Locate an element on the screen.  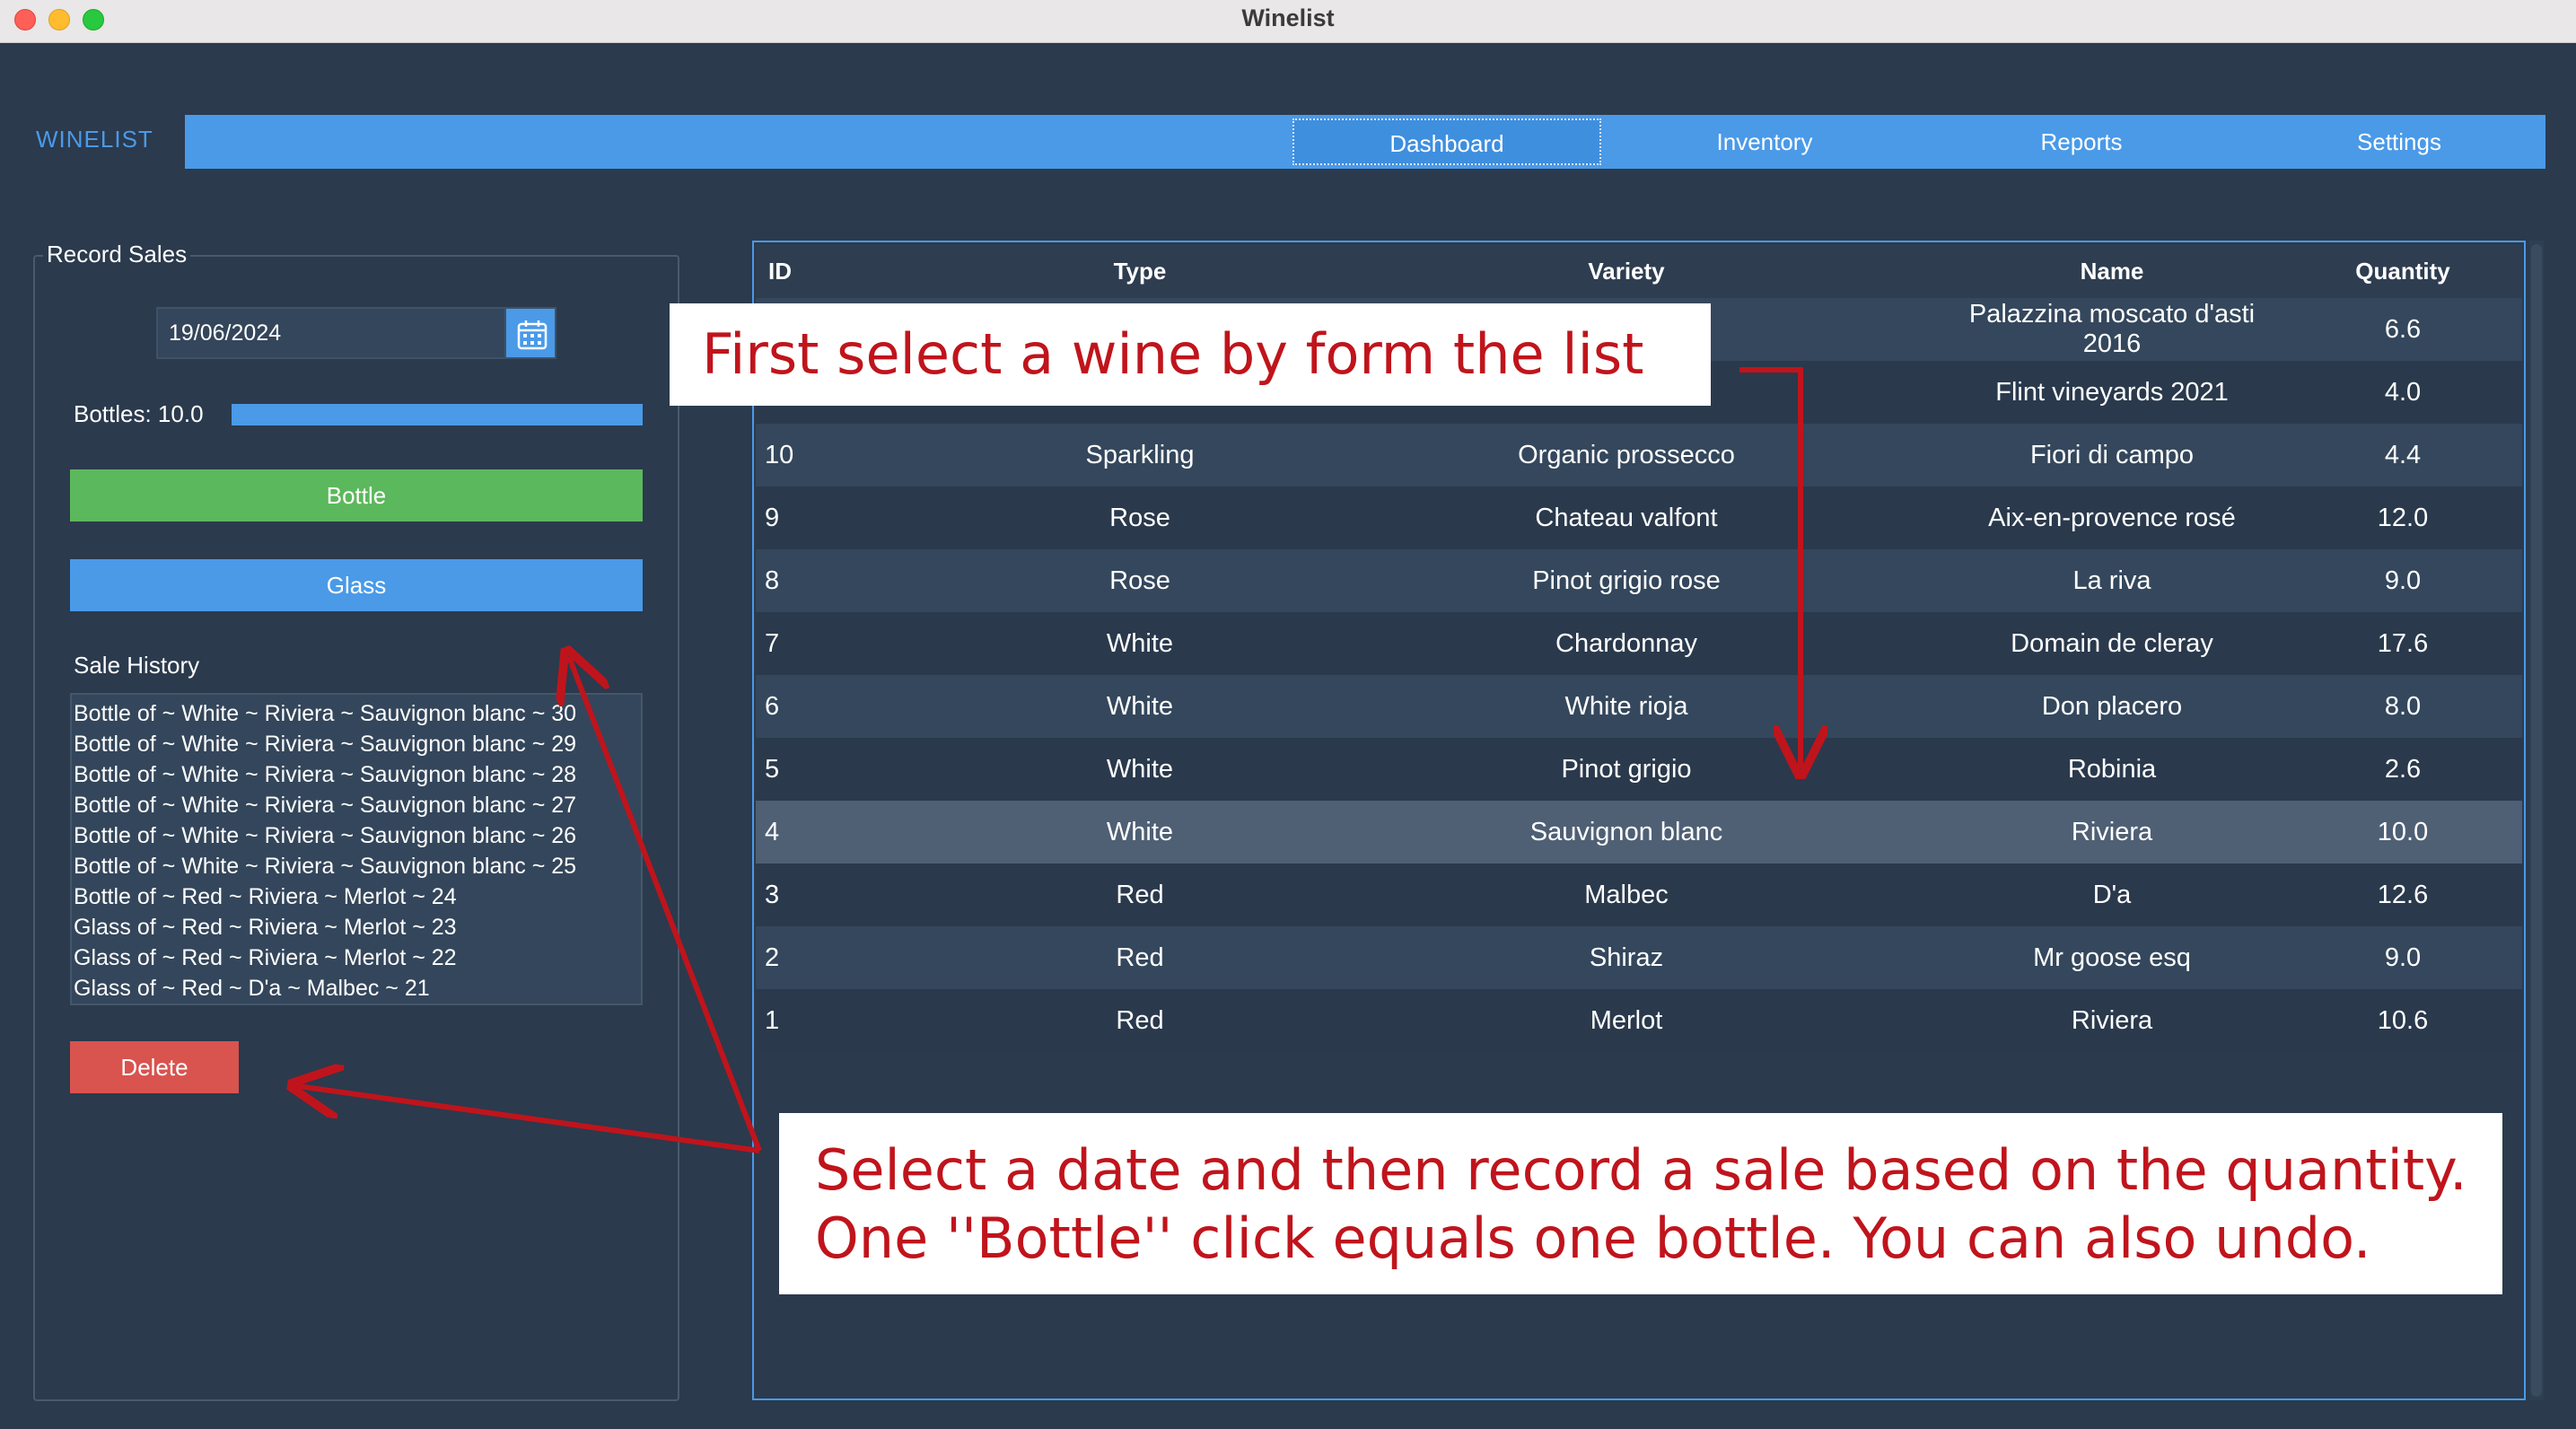
cell-name: Flint vineyards 2021 is located at coordinates (2112, 392).